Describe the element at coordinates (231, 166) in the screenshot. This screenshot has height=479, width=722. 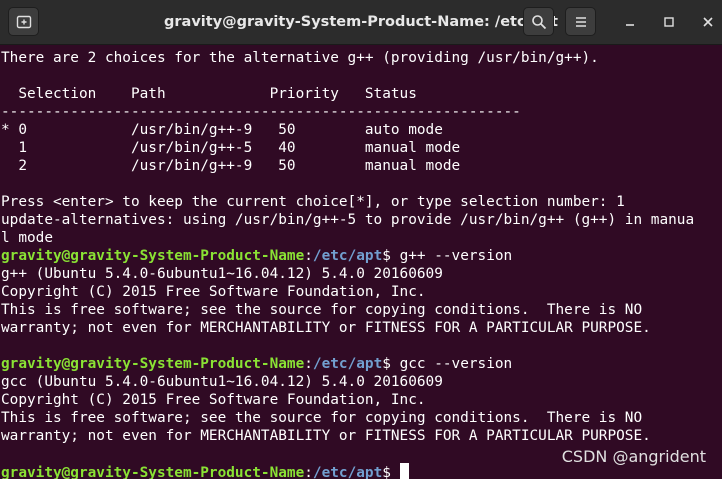
I see `alternatives-table-row: 2 /usr/bin/g++-9 50 manual mode` at that location.